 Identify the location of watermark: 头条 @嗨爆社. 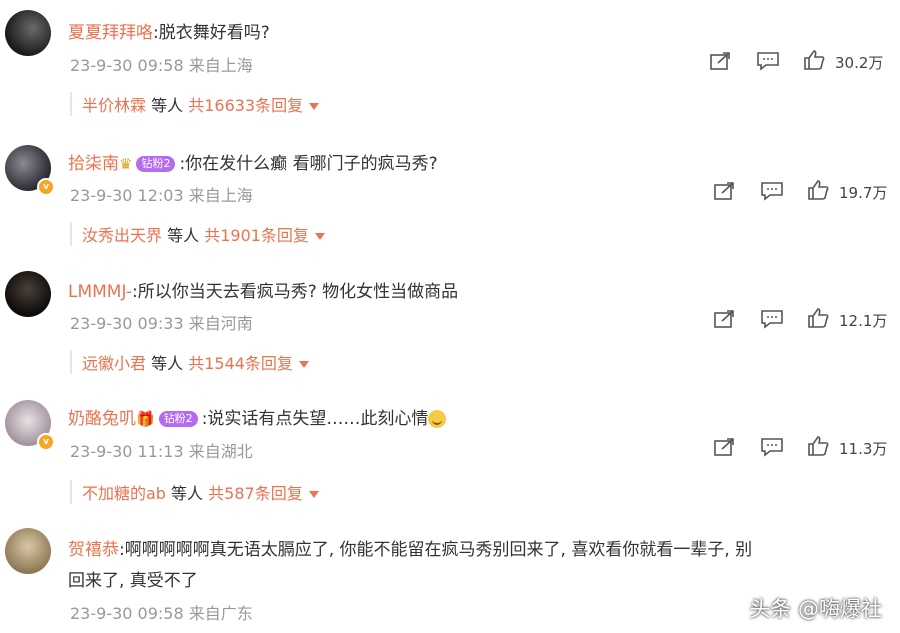
(815, 609).